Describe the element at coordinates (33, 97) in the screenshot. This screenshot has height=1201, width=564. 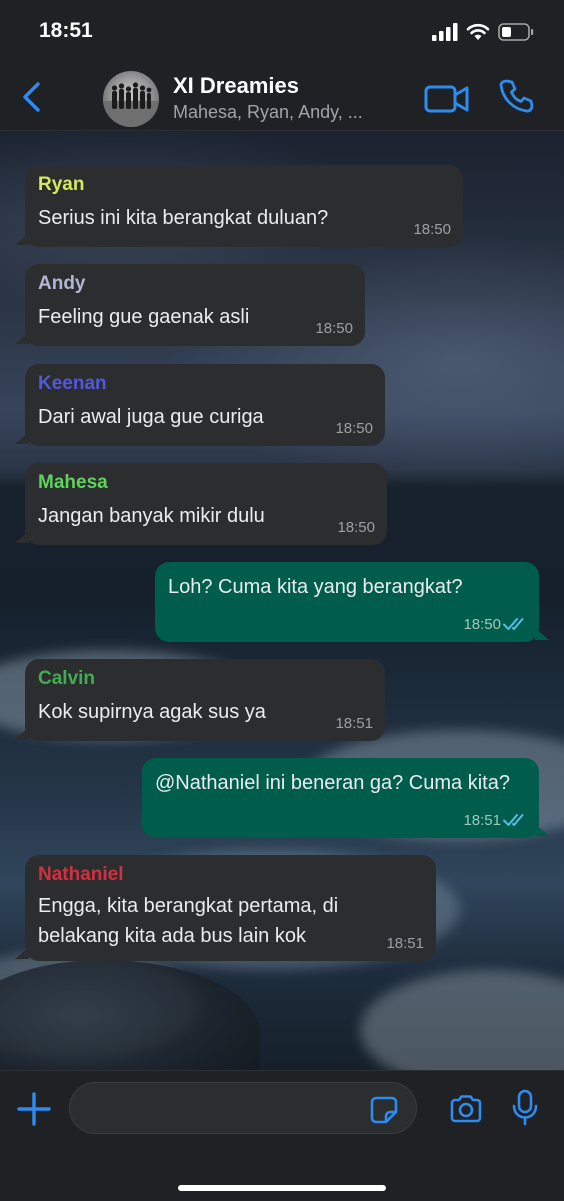
I see `chevron-left-icon` at that location.